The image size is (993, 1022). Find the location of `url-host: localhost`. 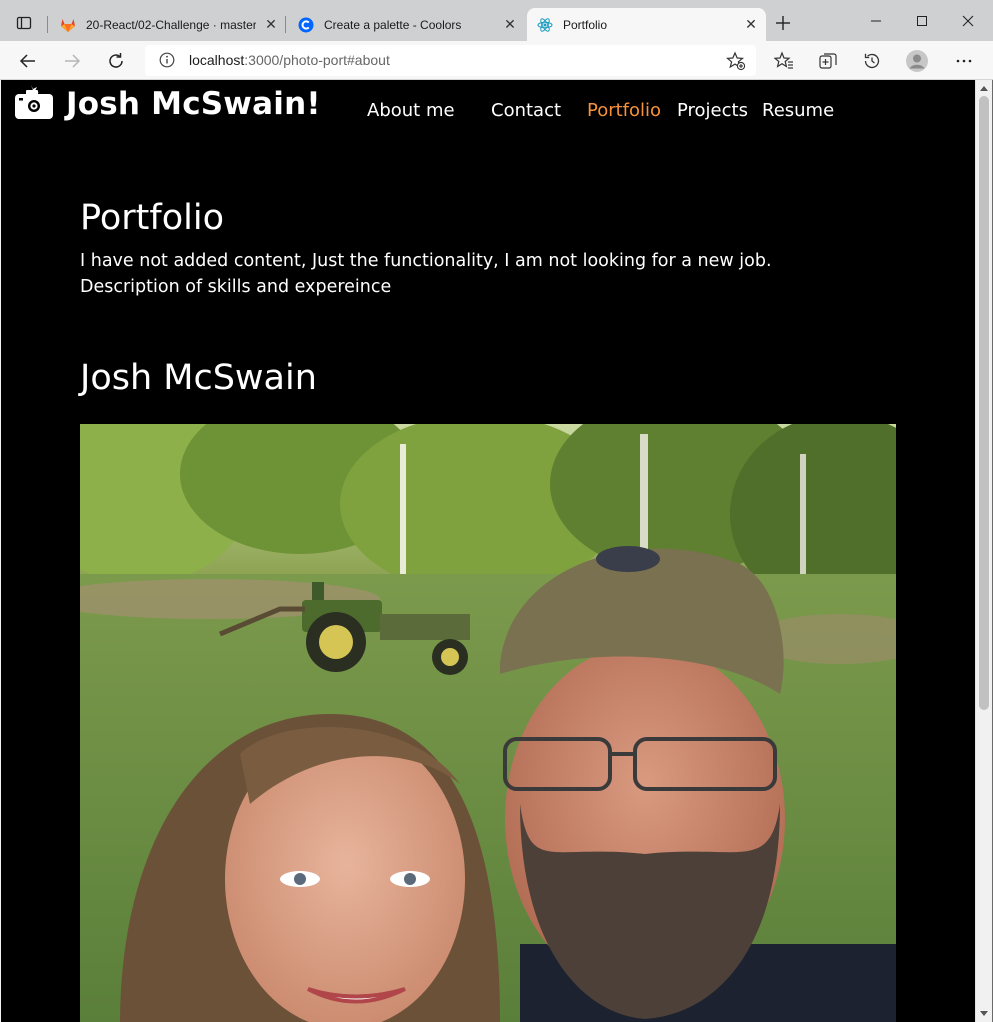

url-host: localhost is located at coordinates (217, 60).